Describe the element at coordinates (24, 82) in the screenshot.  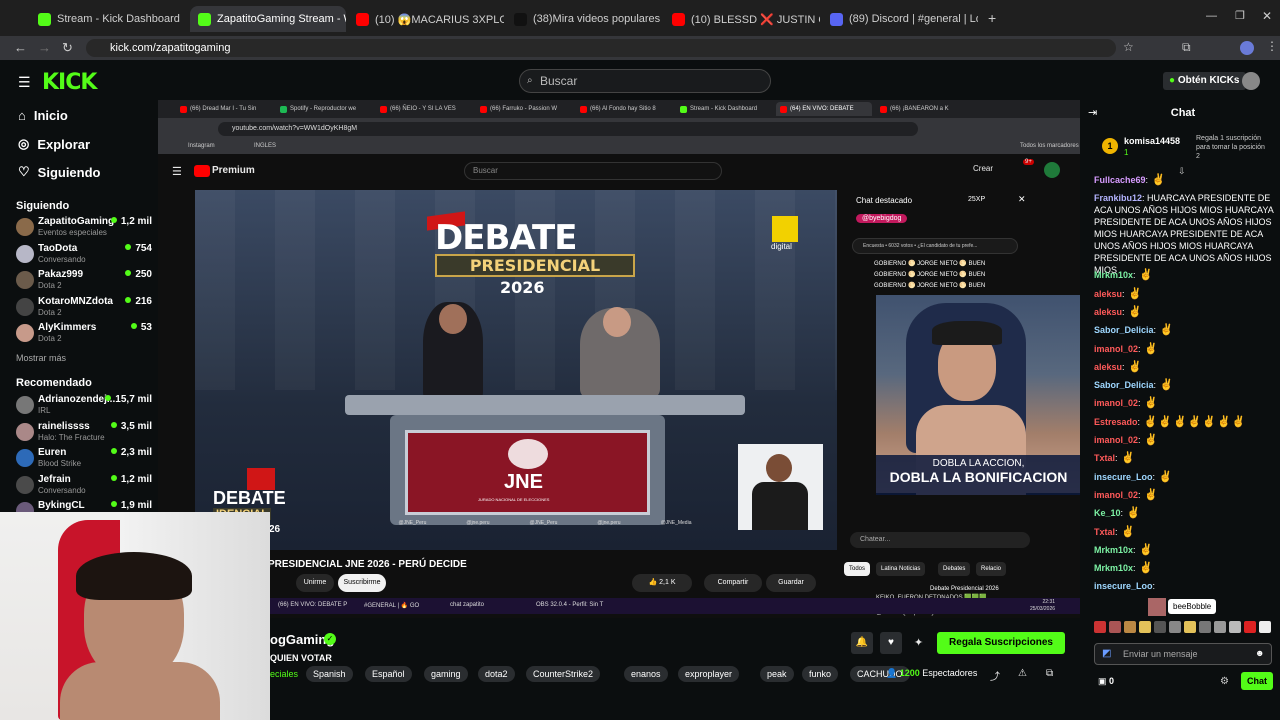
I see `hamburger-icon: ☰` at that location.